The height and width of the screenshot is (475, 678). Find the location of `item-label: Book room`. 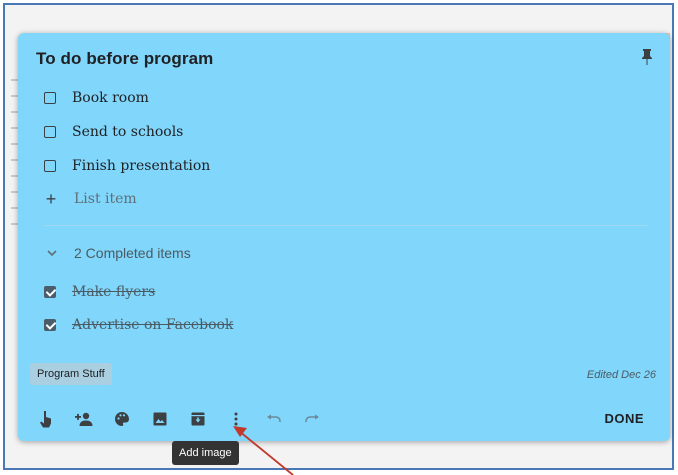

item-label: Book room is located at coordinates (110, 98).